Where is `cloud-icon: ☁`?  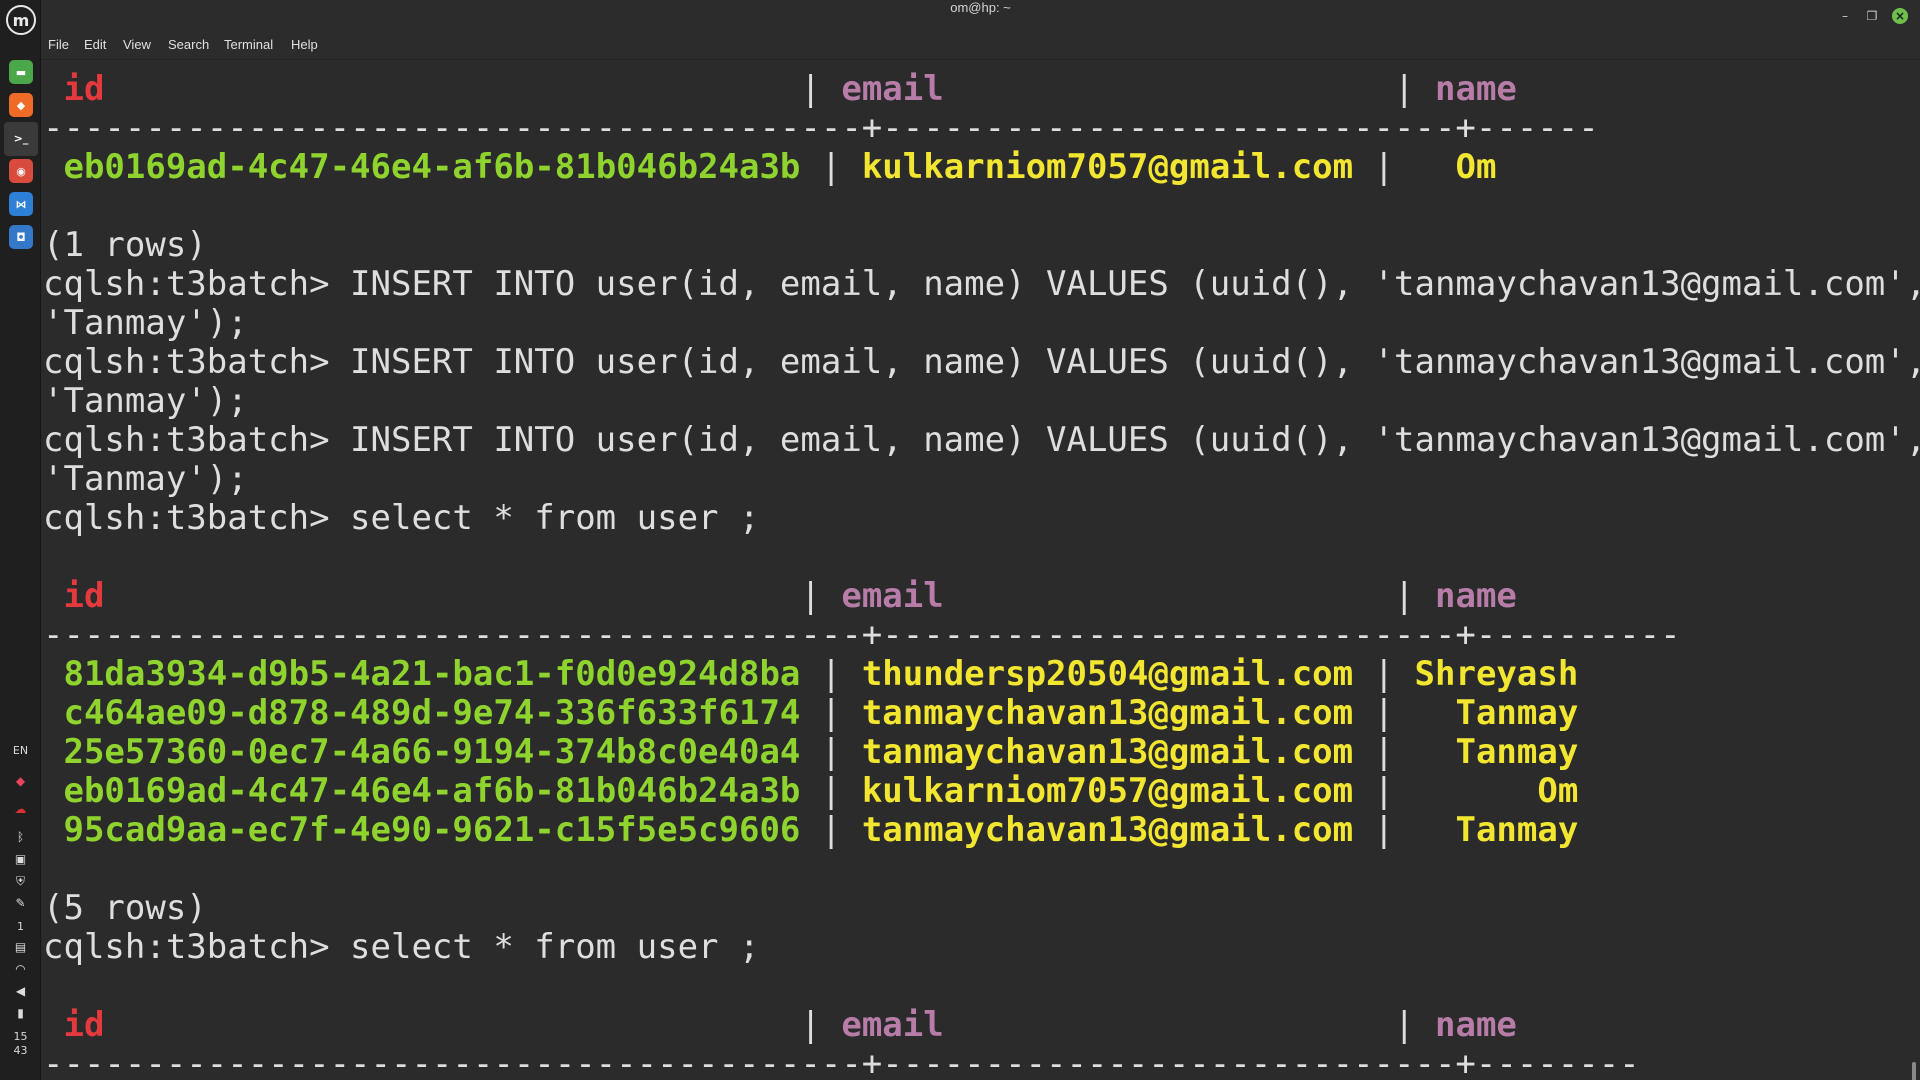 cloud-icon: ☁ is located at coordinates (20, 809).